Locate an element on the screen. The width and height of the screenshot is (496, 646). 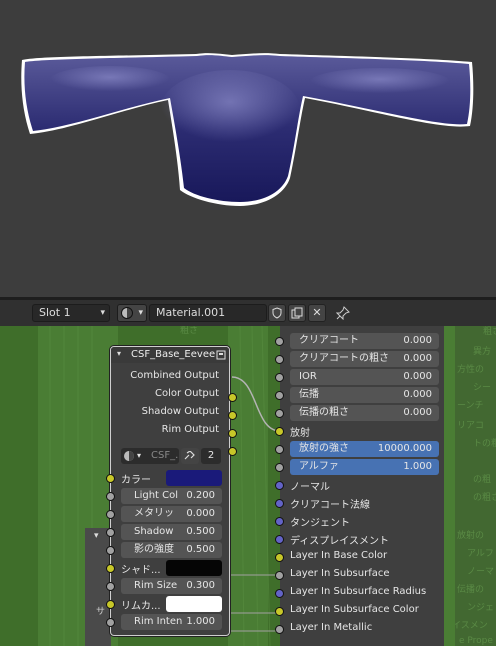
fake-user-shield-icon is located at coordinates (277, 313).